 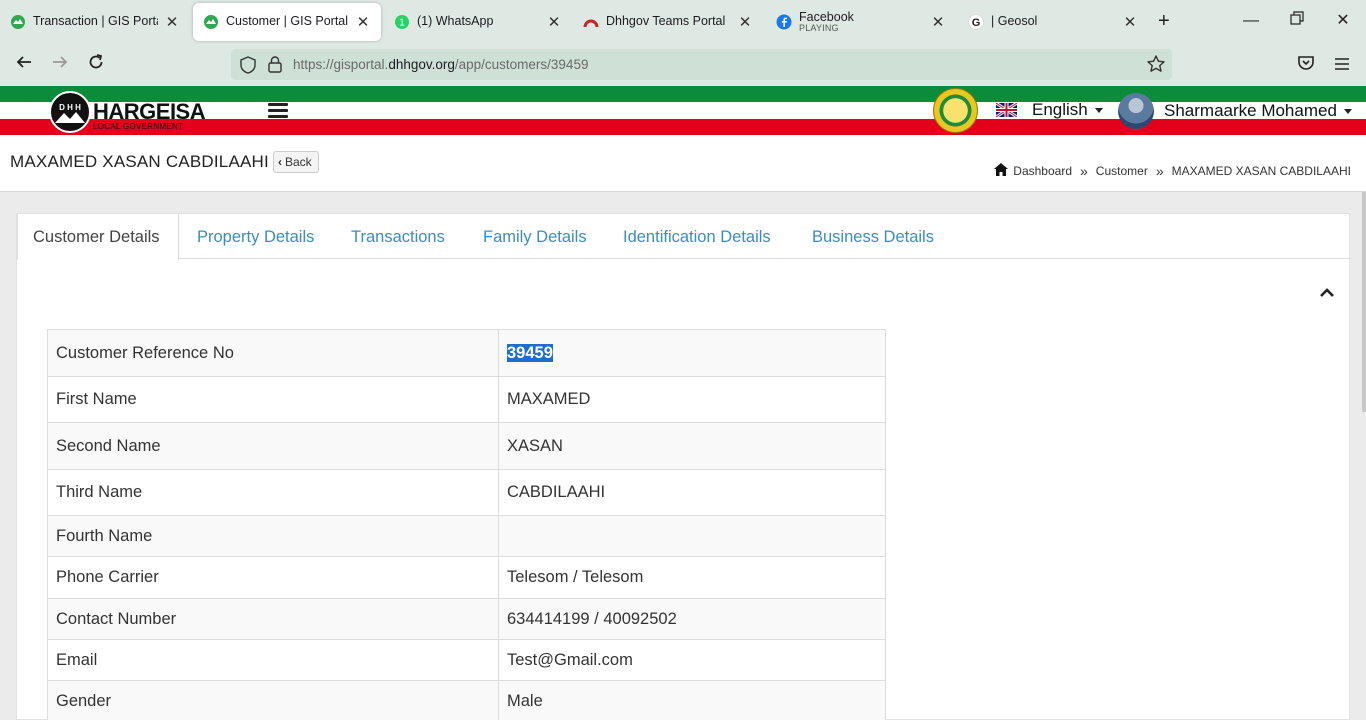 What do you see at coordinates (1327, 291) in the screenshot?
I see `collapse-chevron-up-icon` at bounding box center [1327, 291].